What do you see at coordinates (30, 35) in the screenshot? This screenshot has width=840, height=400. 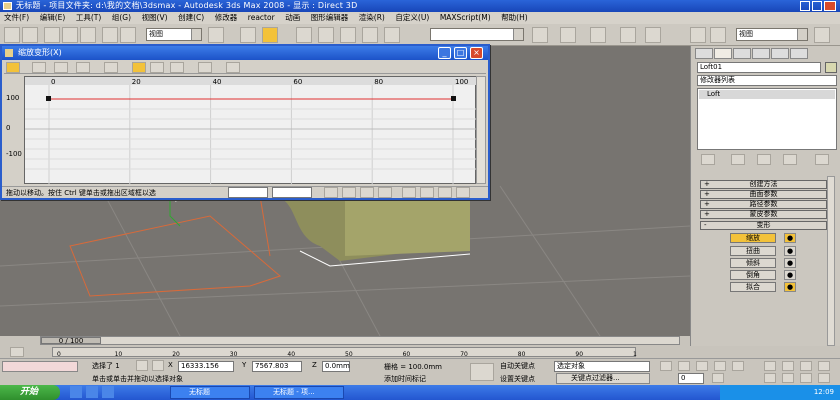 I see `redo-icon` at bounding box center [30, 35].